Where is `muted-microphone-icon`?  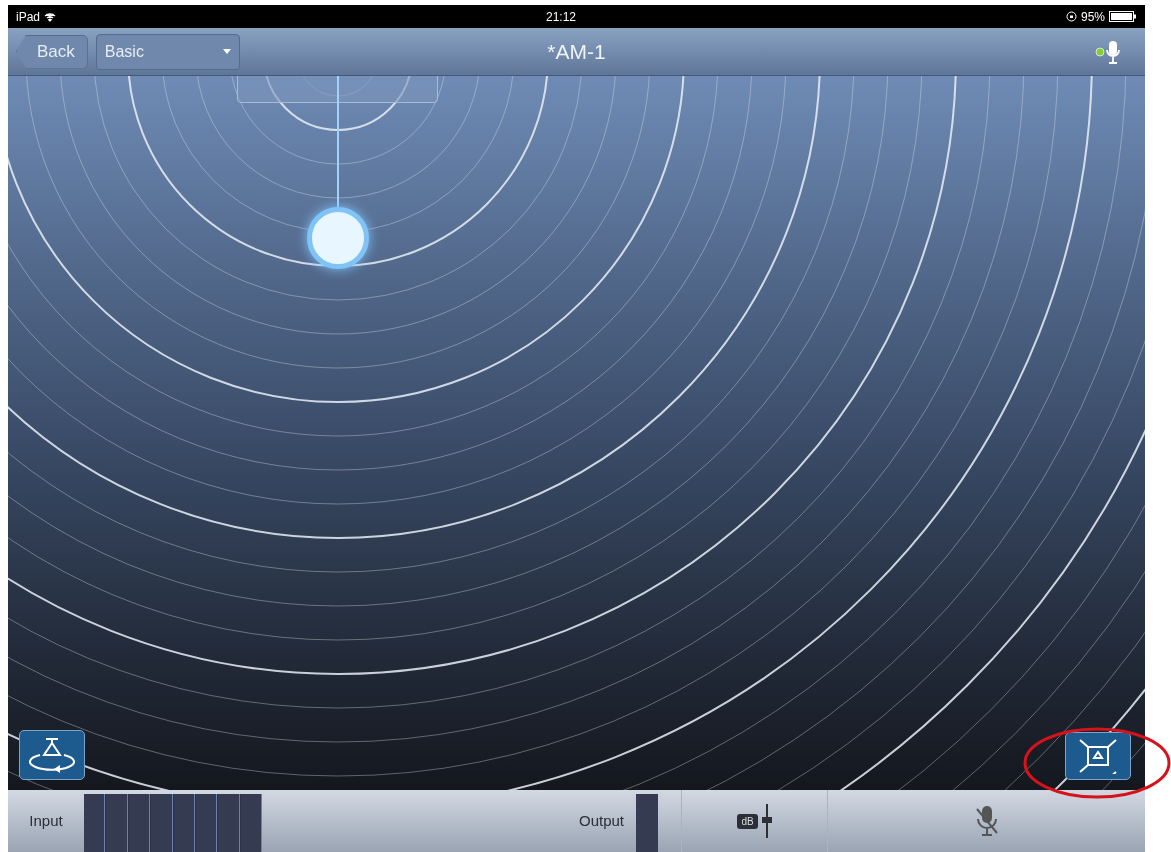 muted-microphone-icon is located at coordinates (986, 821).